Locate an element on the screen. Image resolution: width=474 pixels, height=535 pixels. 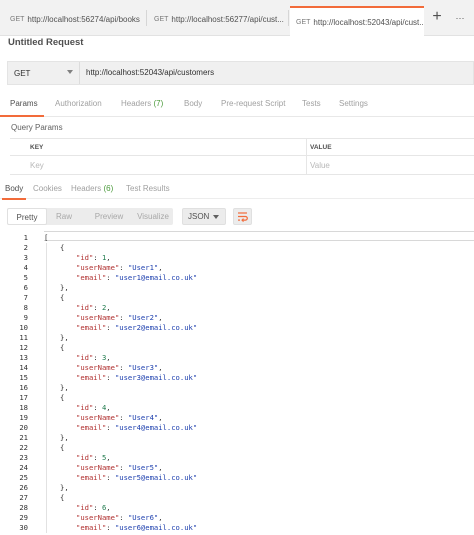
code-line: 7{ is located at coordinates (237, 298).